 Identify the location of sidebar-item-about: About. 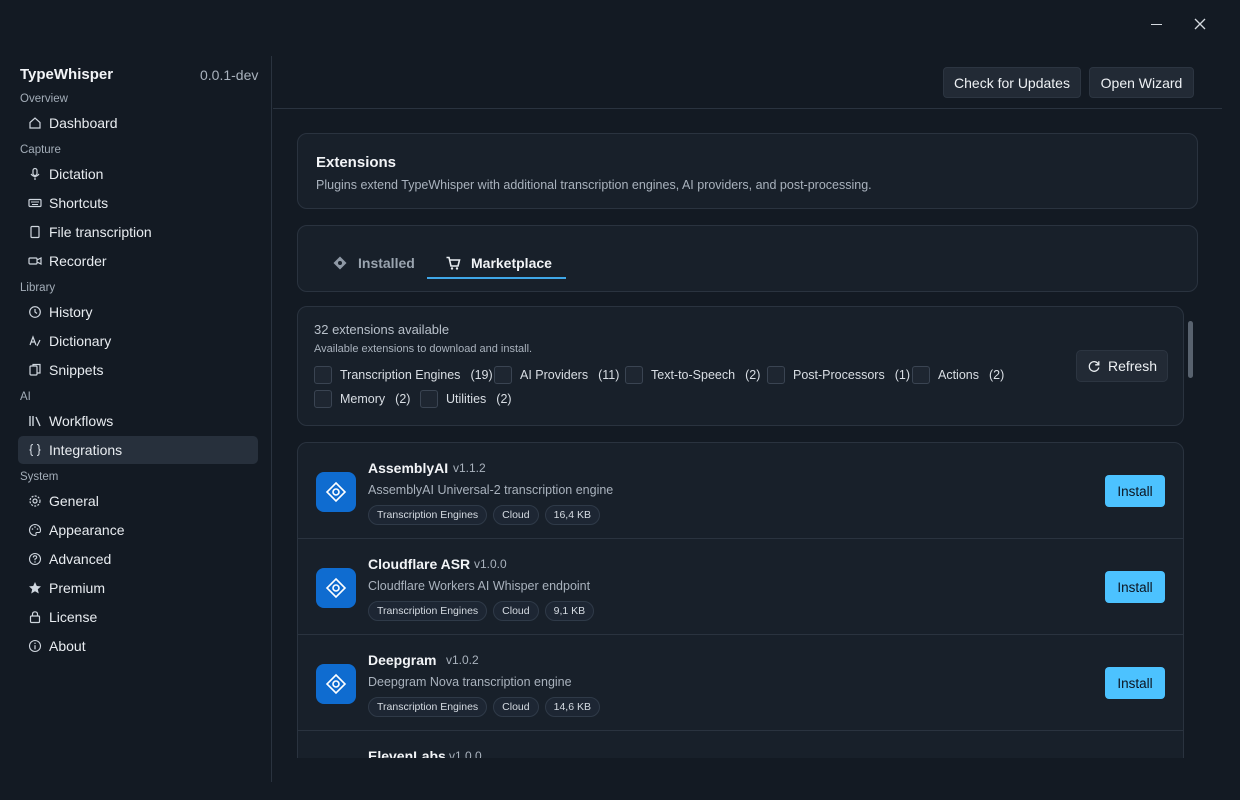
(138, 646).